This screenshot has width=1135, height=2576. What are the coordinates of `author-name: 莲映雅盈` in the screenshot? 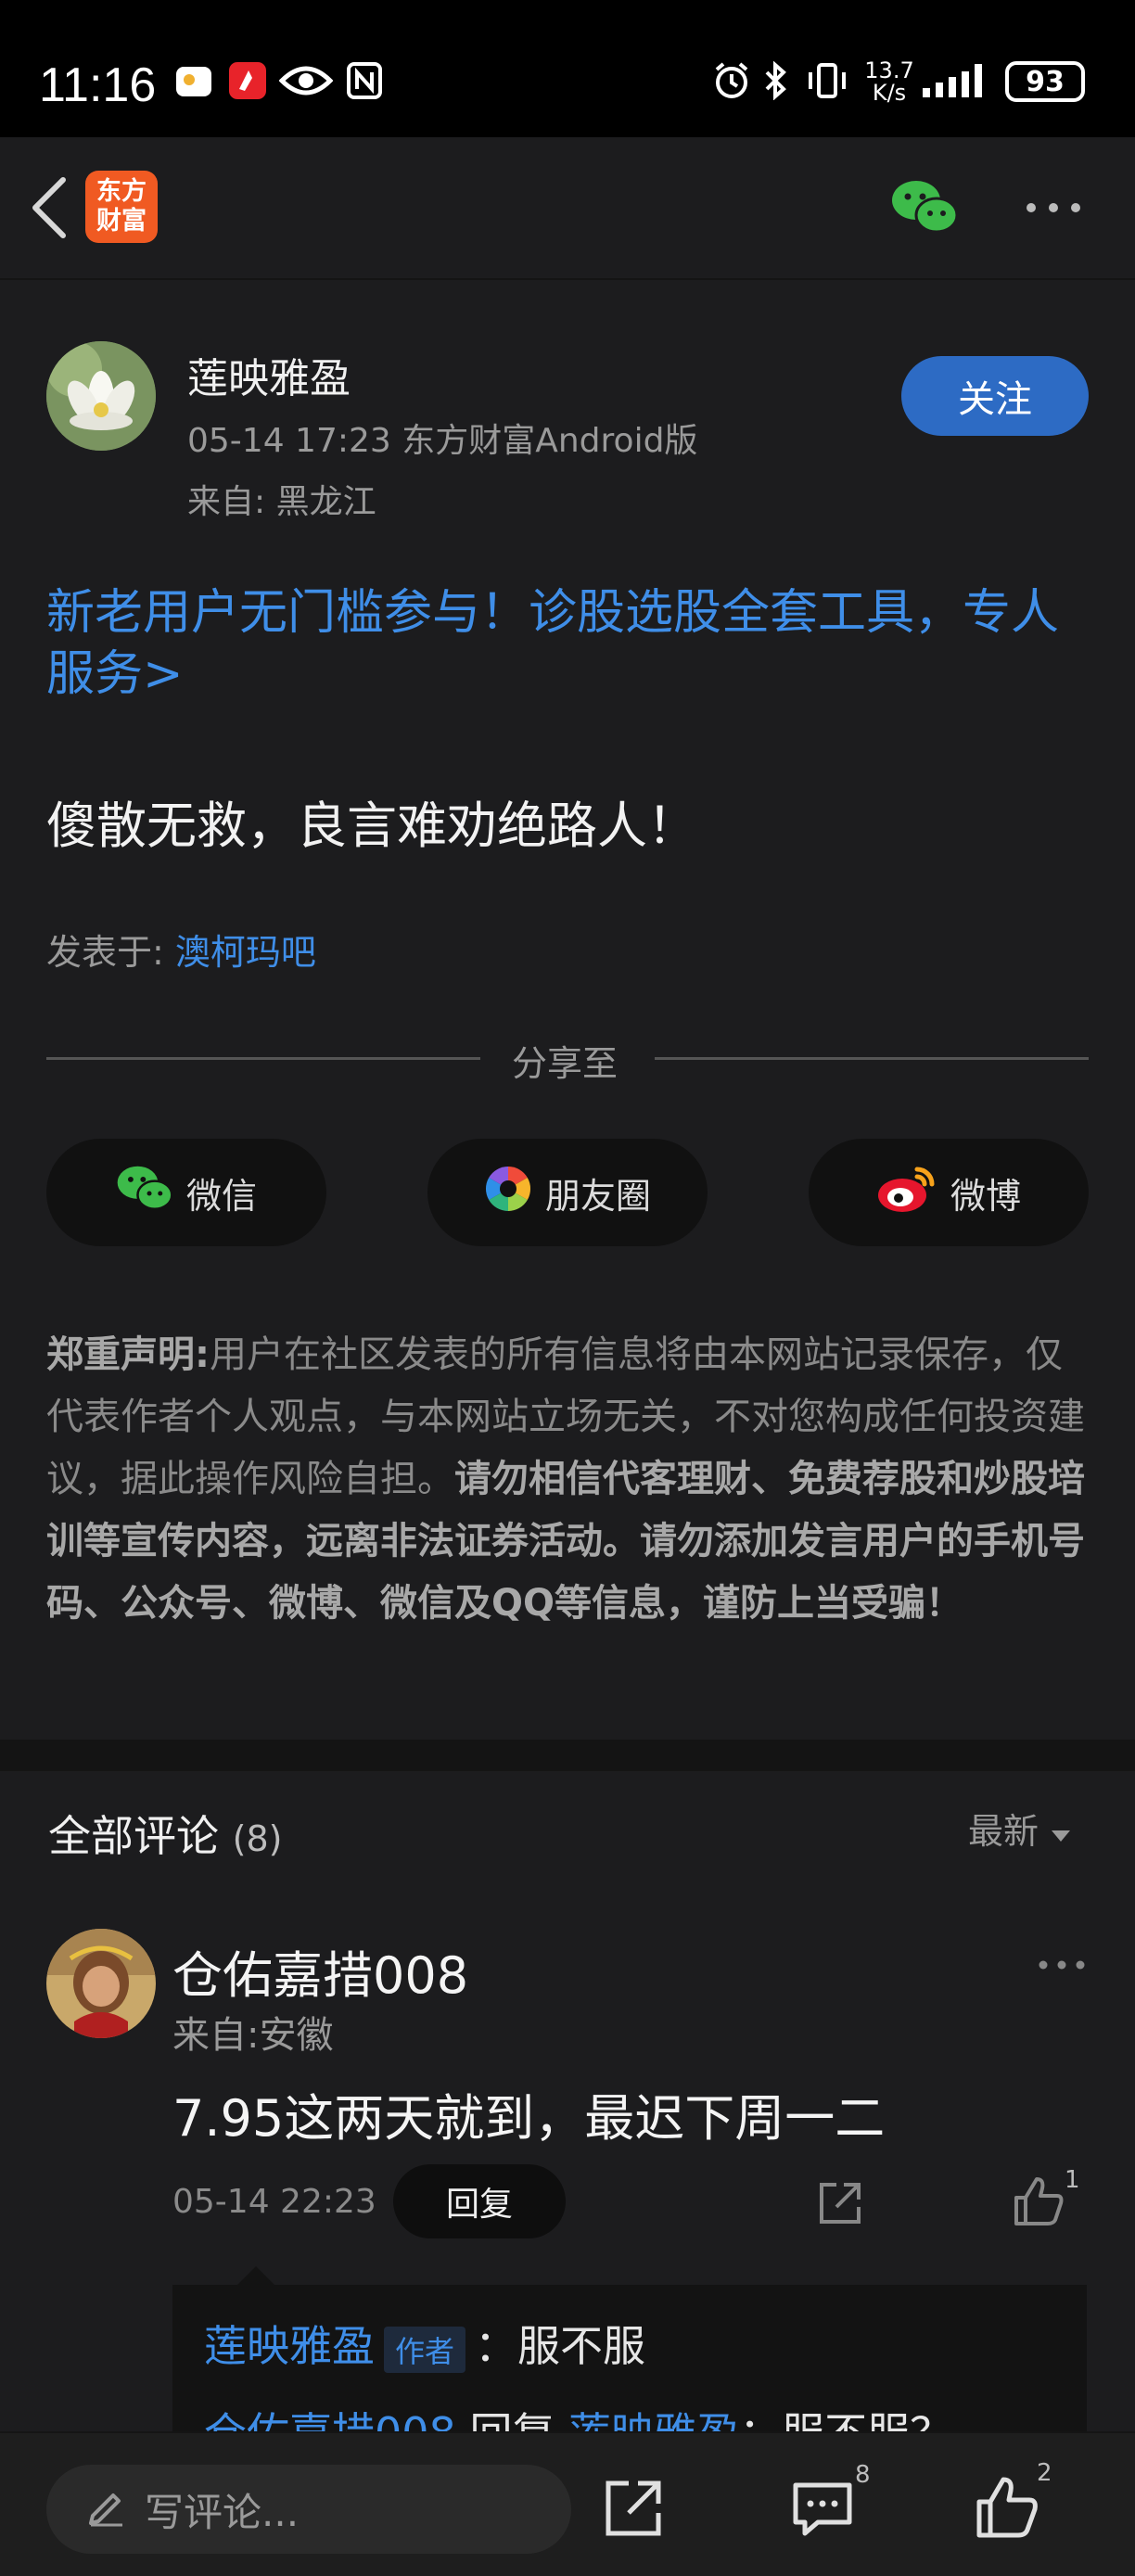 It's located at (269, 374).